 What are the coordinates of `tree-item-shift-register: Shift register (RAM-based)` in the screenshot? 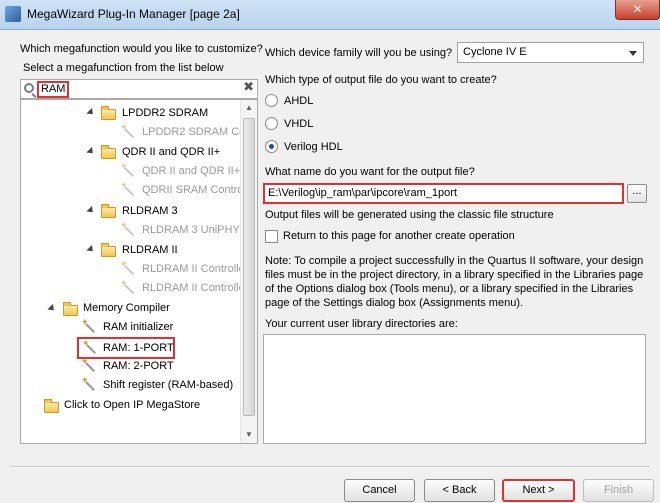 It's located at (168, 385).